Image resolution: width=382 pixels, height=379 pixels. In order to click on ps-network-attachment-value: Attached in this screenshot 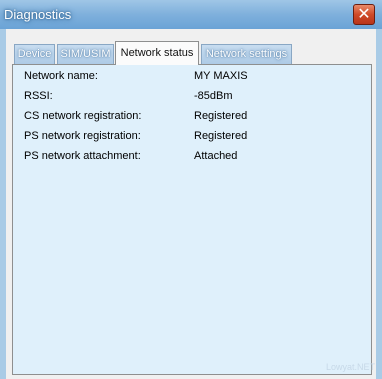, I will do `click(216, 156)`.